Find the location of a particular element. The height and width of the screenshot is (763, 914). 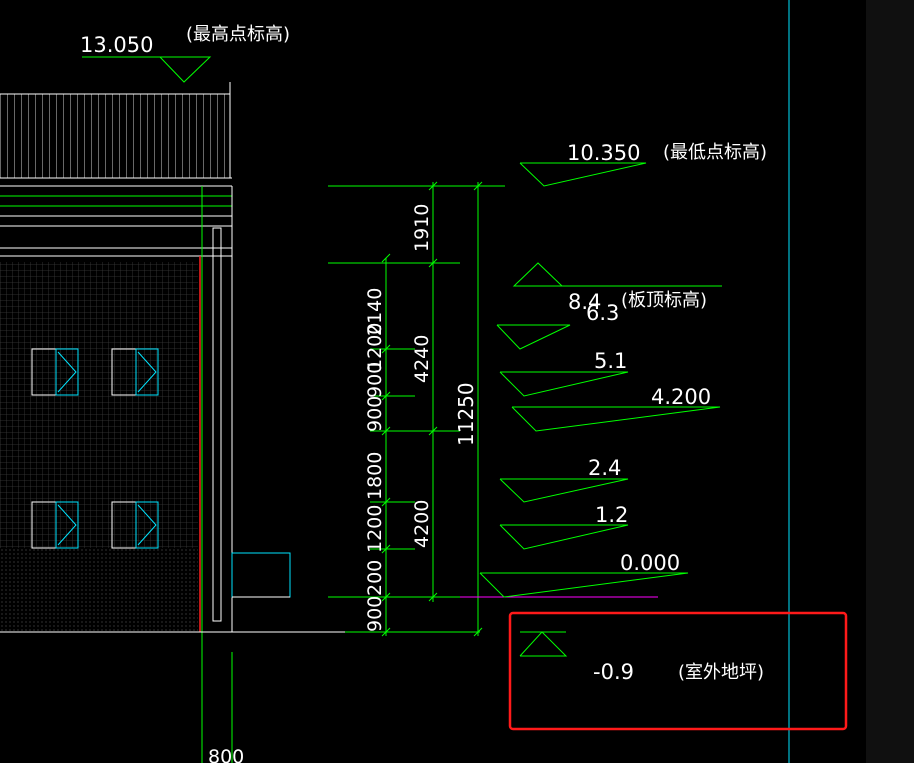

elevation-13050-note: (最高点标高) is located at coordinates (238, 34).